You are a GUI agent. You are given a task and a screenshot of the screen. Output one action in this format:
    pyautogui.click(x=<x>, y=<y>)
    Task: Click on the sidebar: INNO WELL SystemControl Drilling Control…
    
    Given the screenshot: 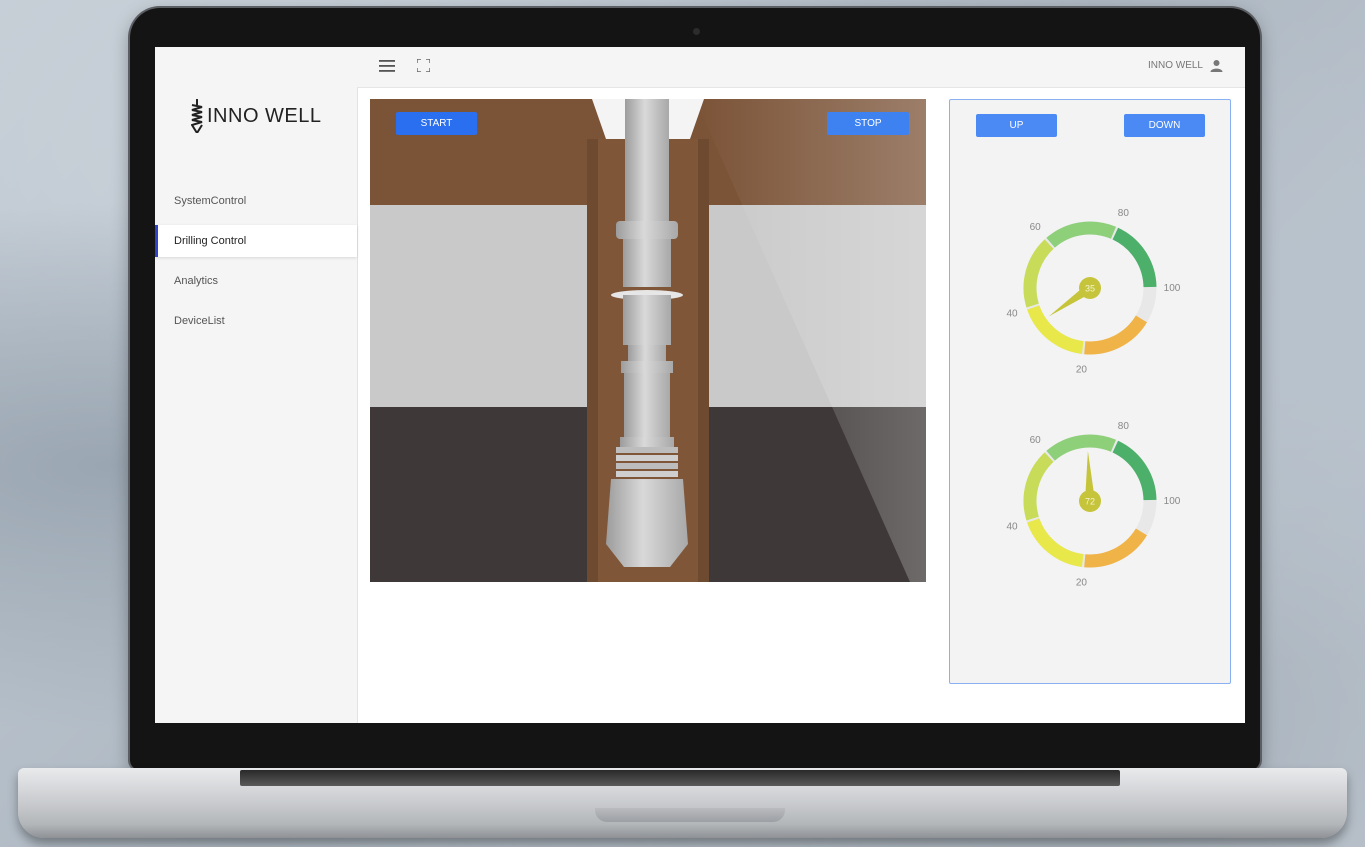 What is the action you would take?
    pyautogui.click(x=256, y=385)
    